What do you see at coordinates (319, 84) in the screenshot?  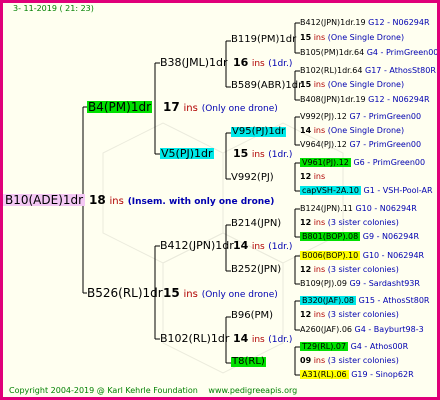 I see `gen4-2-mid-ins: ins` at bounding box center [319, 84].